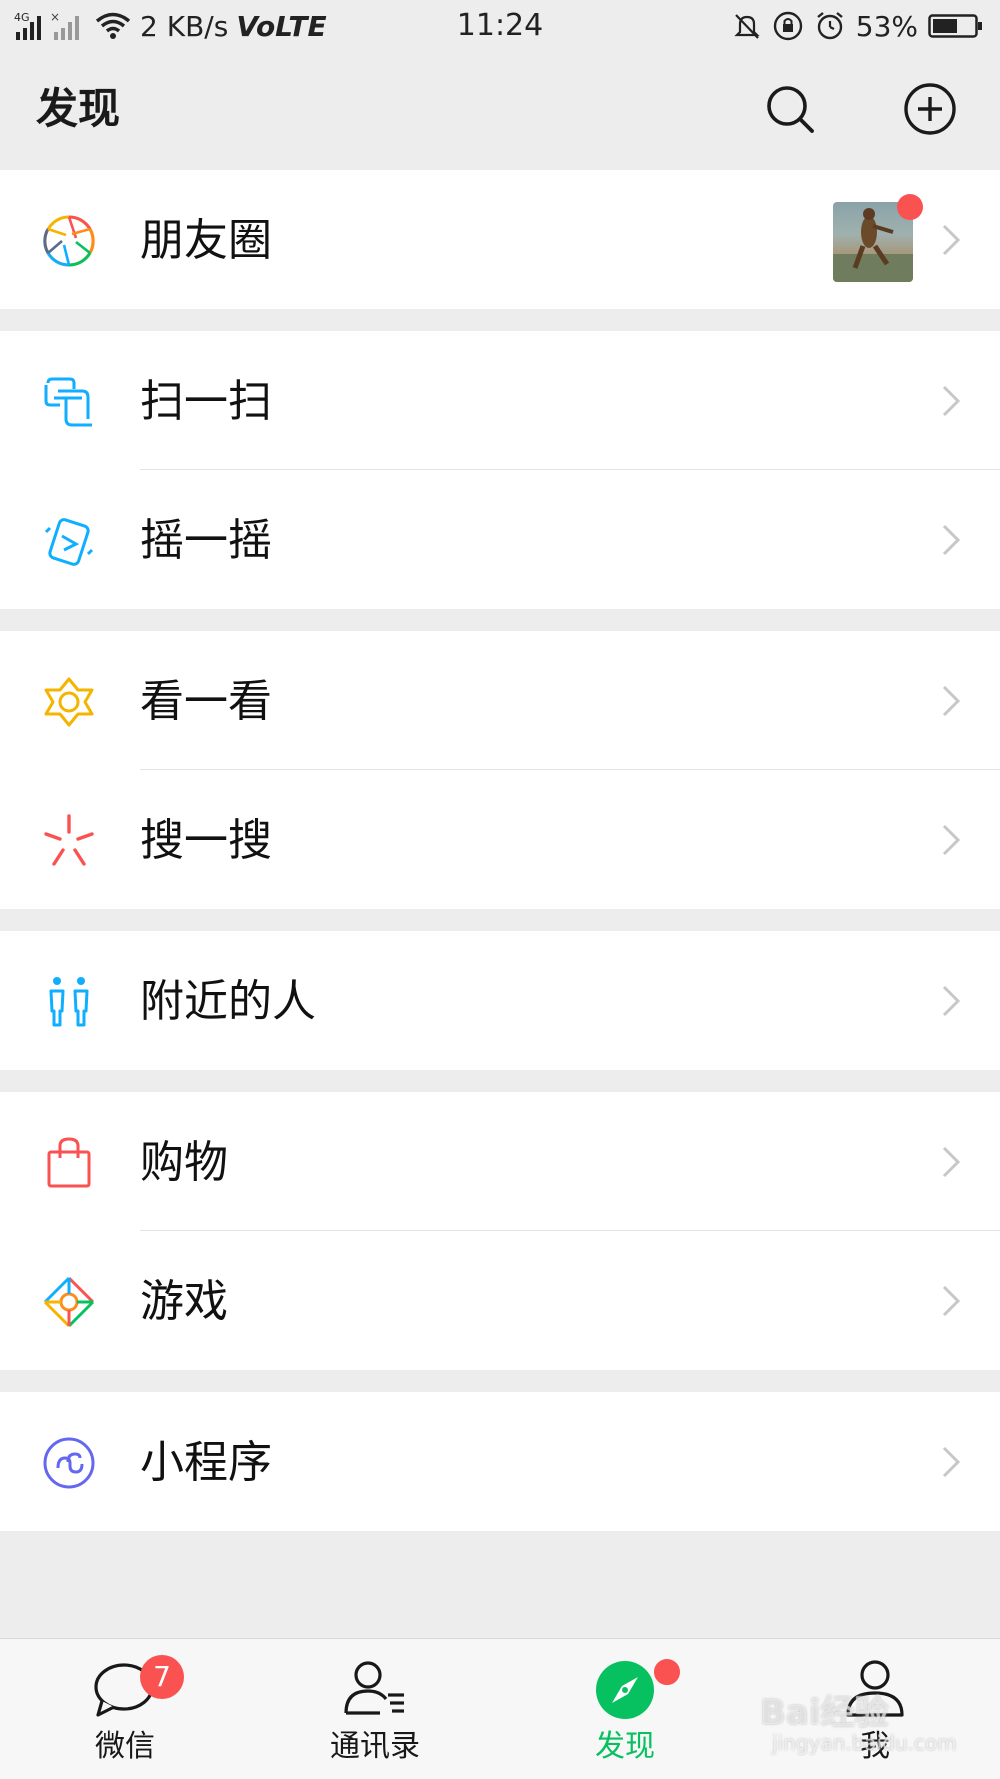 The width and height of the screenshot is (1000, 1779). What do you see at coordinates (69, 702) in the screenshot?
I see `hexagram-icon` at bounding box center [69, 702].